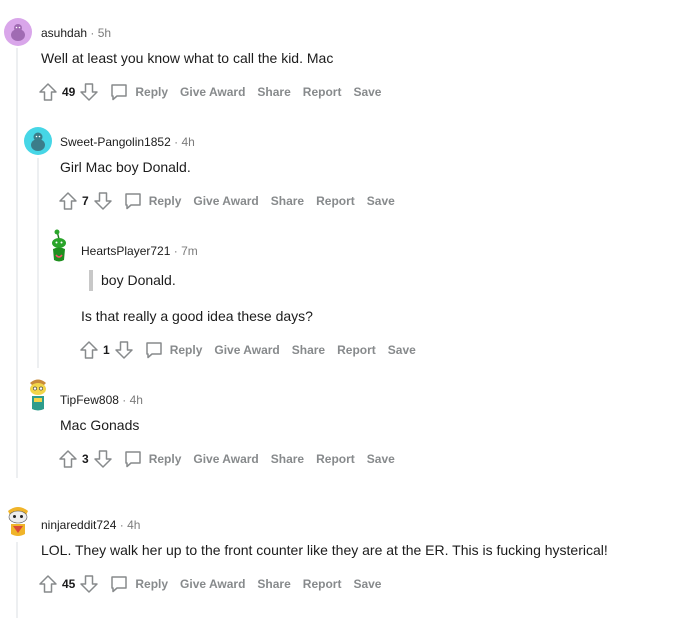 The width and height of the screenshot is (673, 618). I want to click on comment-body: Girl Mac boy Donald., so click(125, 167).